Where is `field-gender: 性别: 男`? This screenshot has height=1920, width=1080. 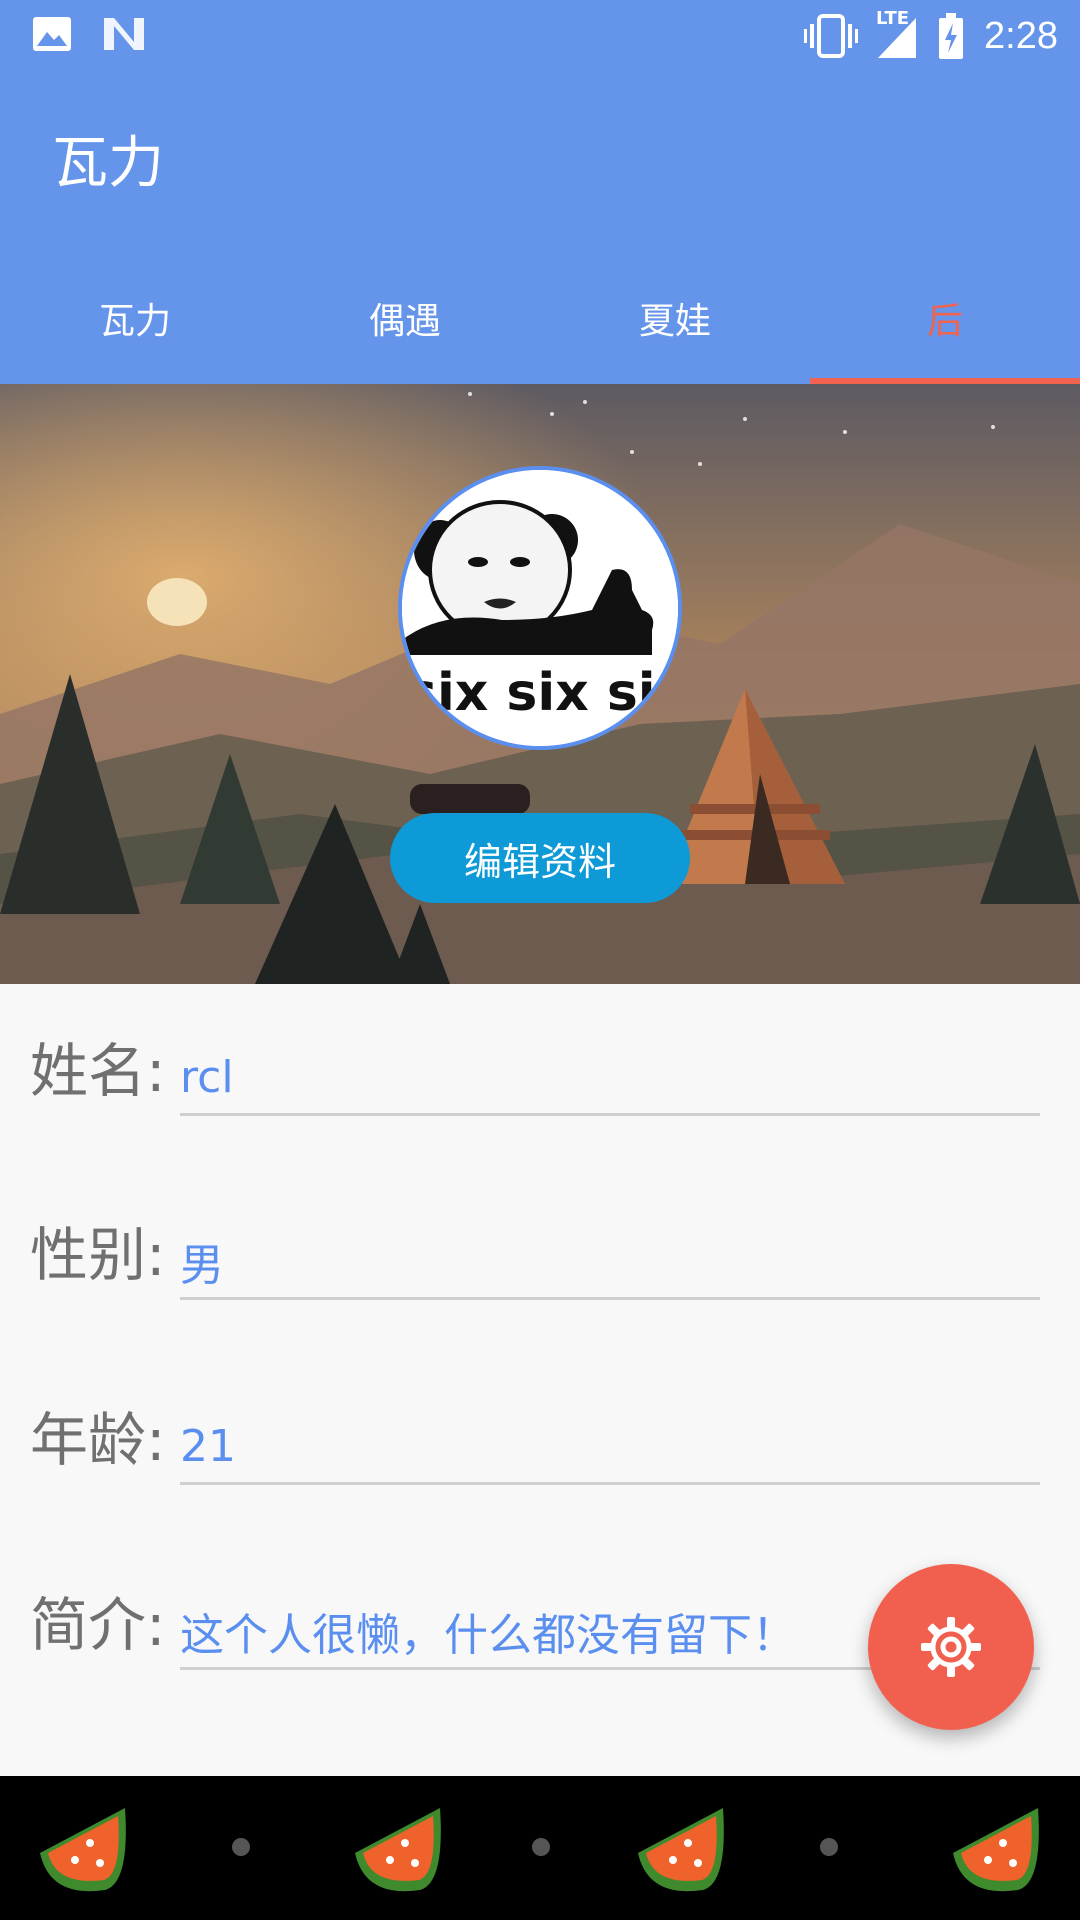
field-gender: 性别: 男 is located at coordinates (535, 1255).